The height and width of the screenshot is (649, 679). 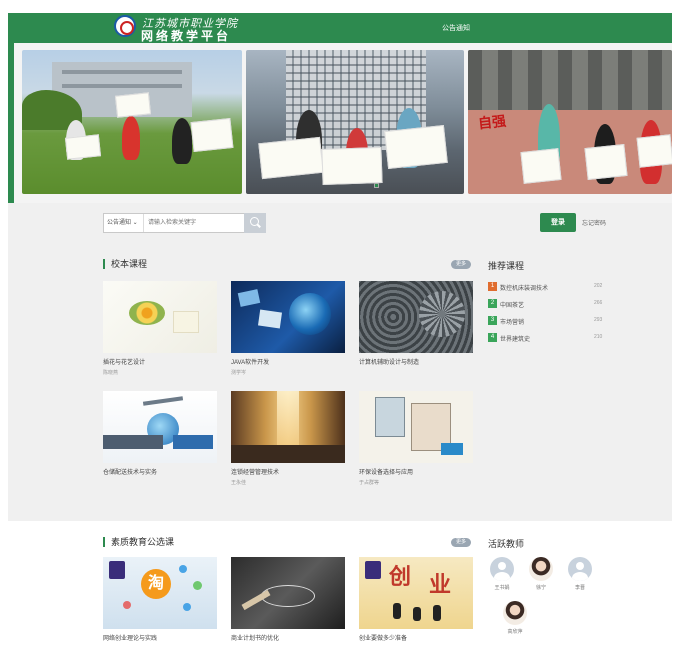 I want to click on recommended-count: 266, so click(x=598, y=303).